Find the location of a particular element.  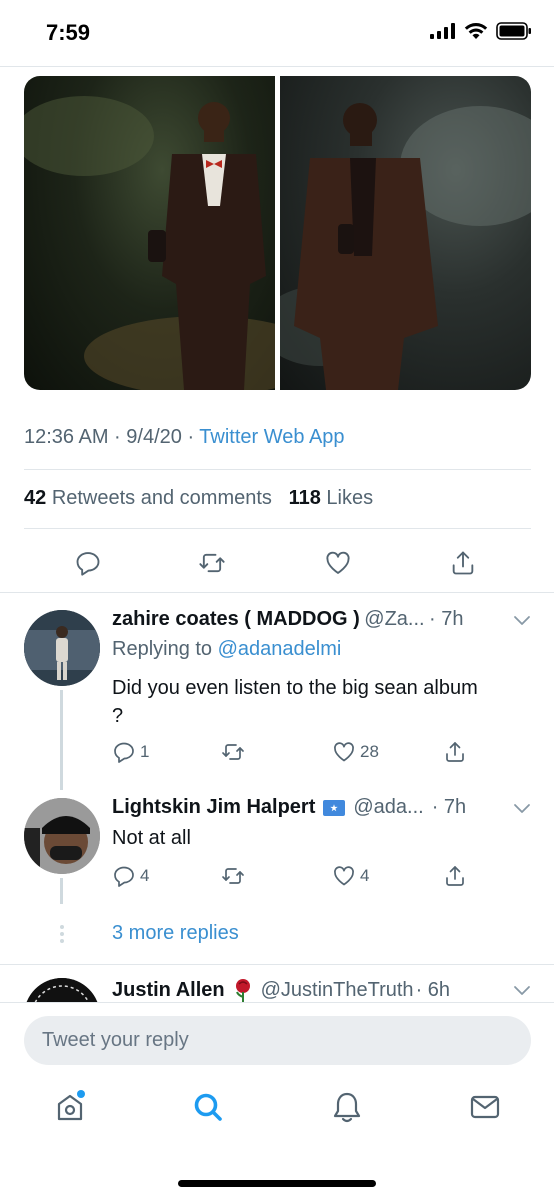

tweet-actions is located at coordinates (277, 563).